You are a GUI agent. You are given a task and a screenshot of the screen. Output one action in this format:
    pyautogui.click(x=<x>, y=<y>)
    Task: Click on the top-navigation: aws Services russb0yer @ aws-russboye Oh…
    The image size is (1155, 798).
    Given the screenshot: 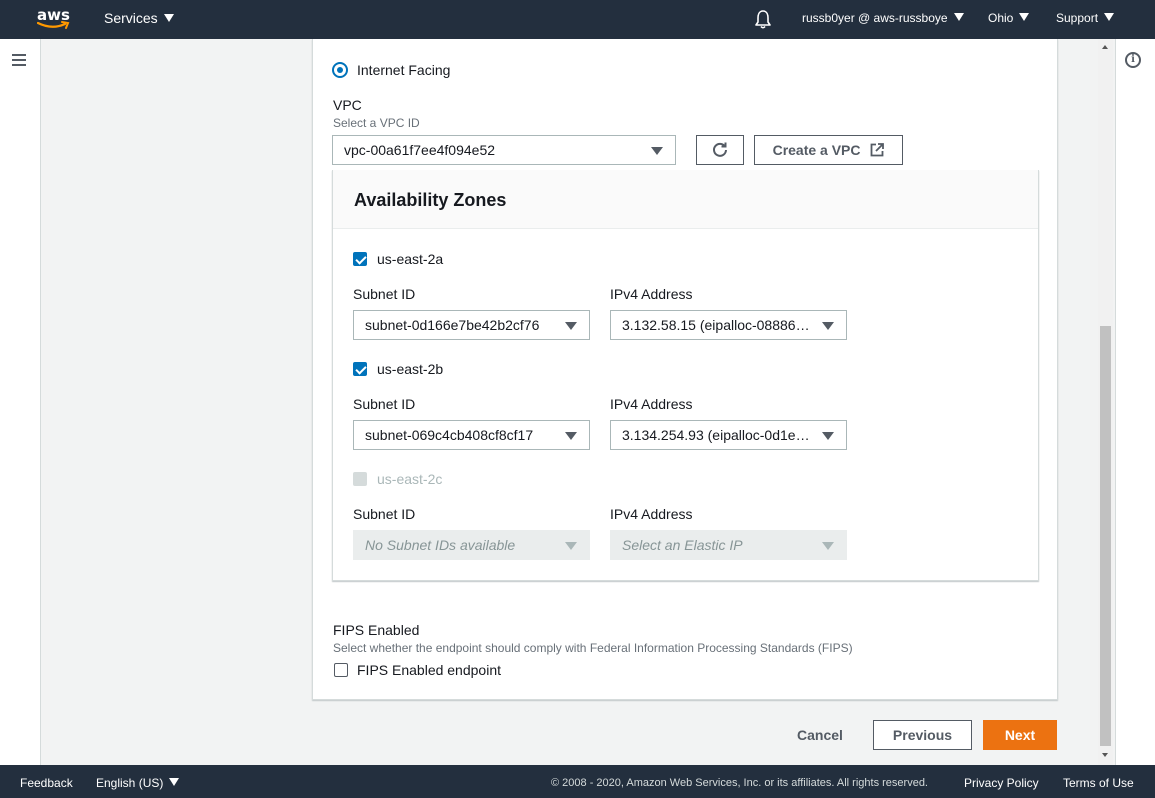 What is the action you would take?
    pyautogui.click(x=577, y=19)
    